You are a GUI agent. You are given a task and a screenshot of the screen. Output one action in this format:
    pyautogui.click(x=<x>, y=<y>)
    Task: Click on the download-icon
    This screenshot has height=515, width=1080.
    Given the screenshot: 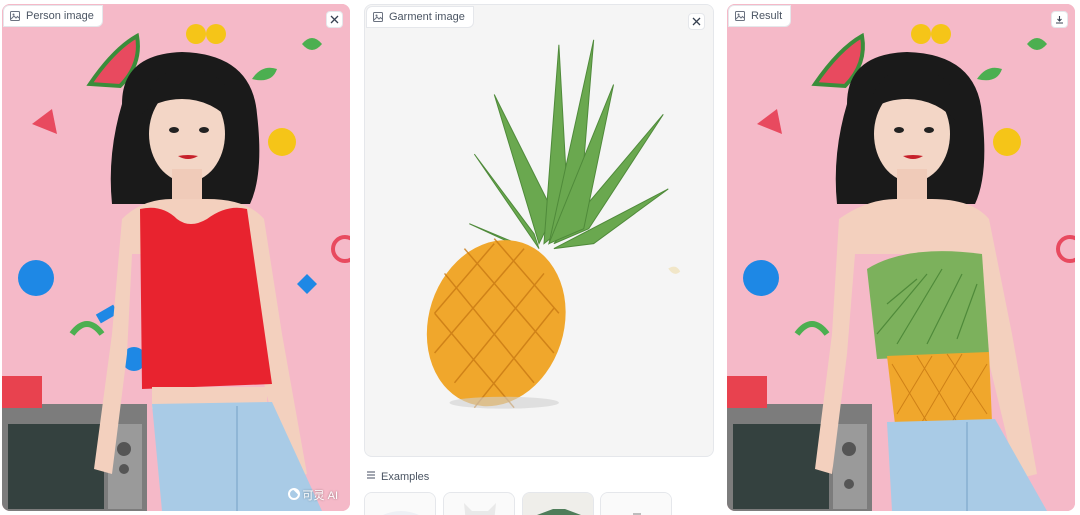 What is the action you would take?
    pyautogui.click(x=1059, y=20)
    